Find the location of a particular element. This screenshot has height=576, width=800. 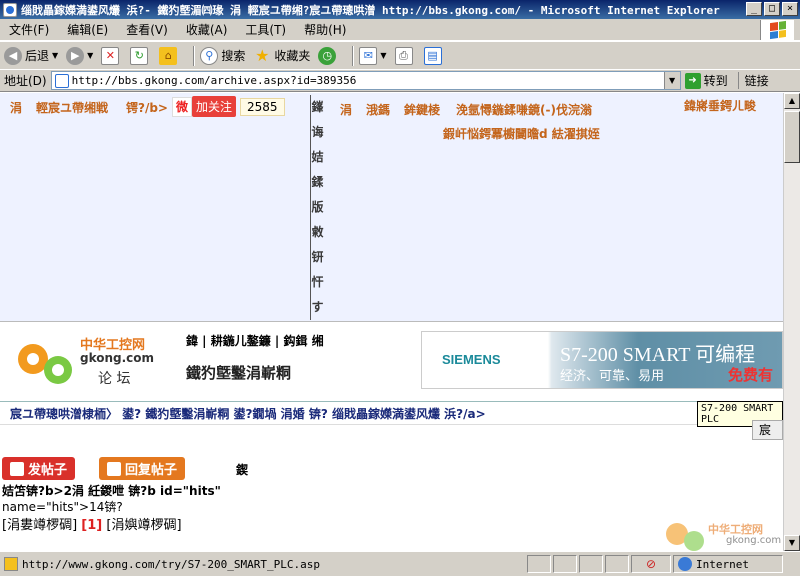

privacy-cell: ⊘ is located at coordinates (651, 564).